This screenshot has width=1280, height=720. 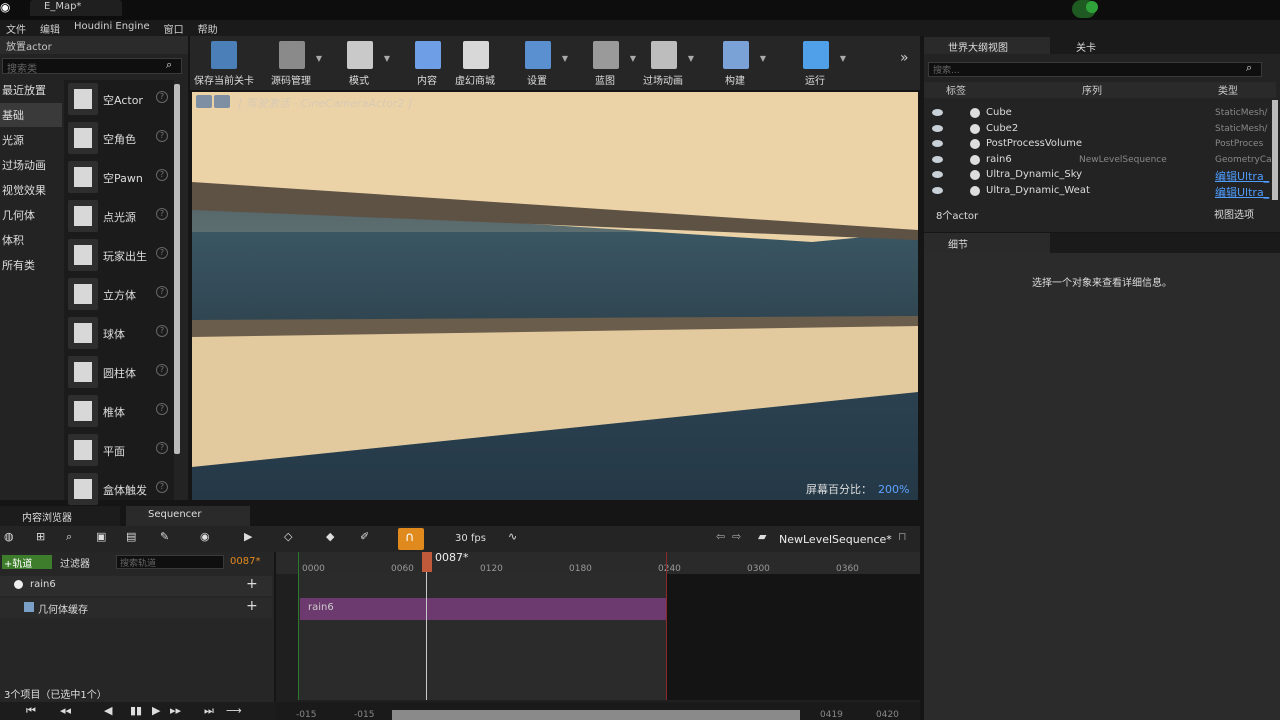 What do you see at coordinates (75, 562) in the screenshot?
I see `filter-button: 过滤器` at bounding box center [75, 562].